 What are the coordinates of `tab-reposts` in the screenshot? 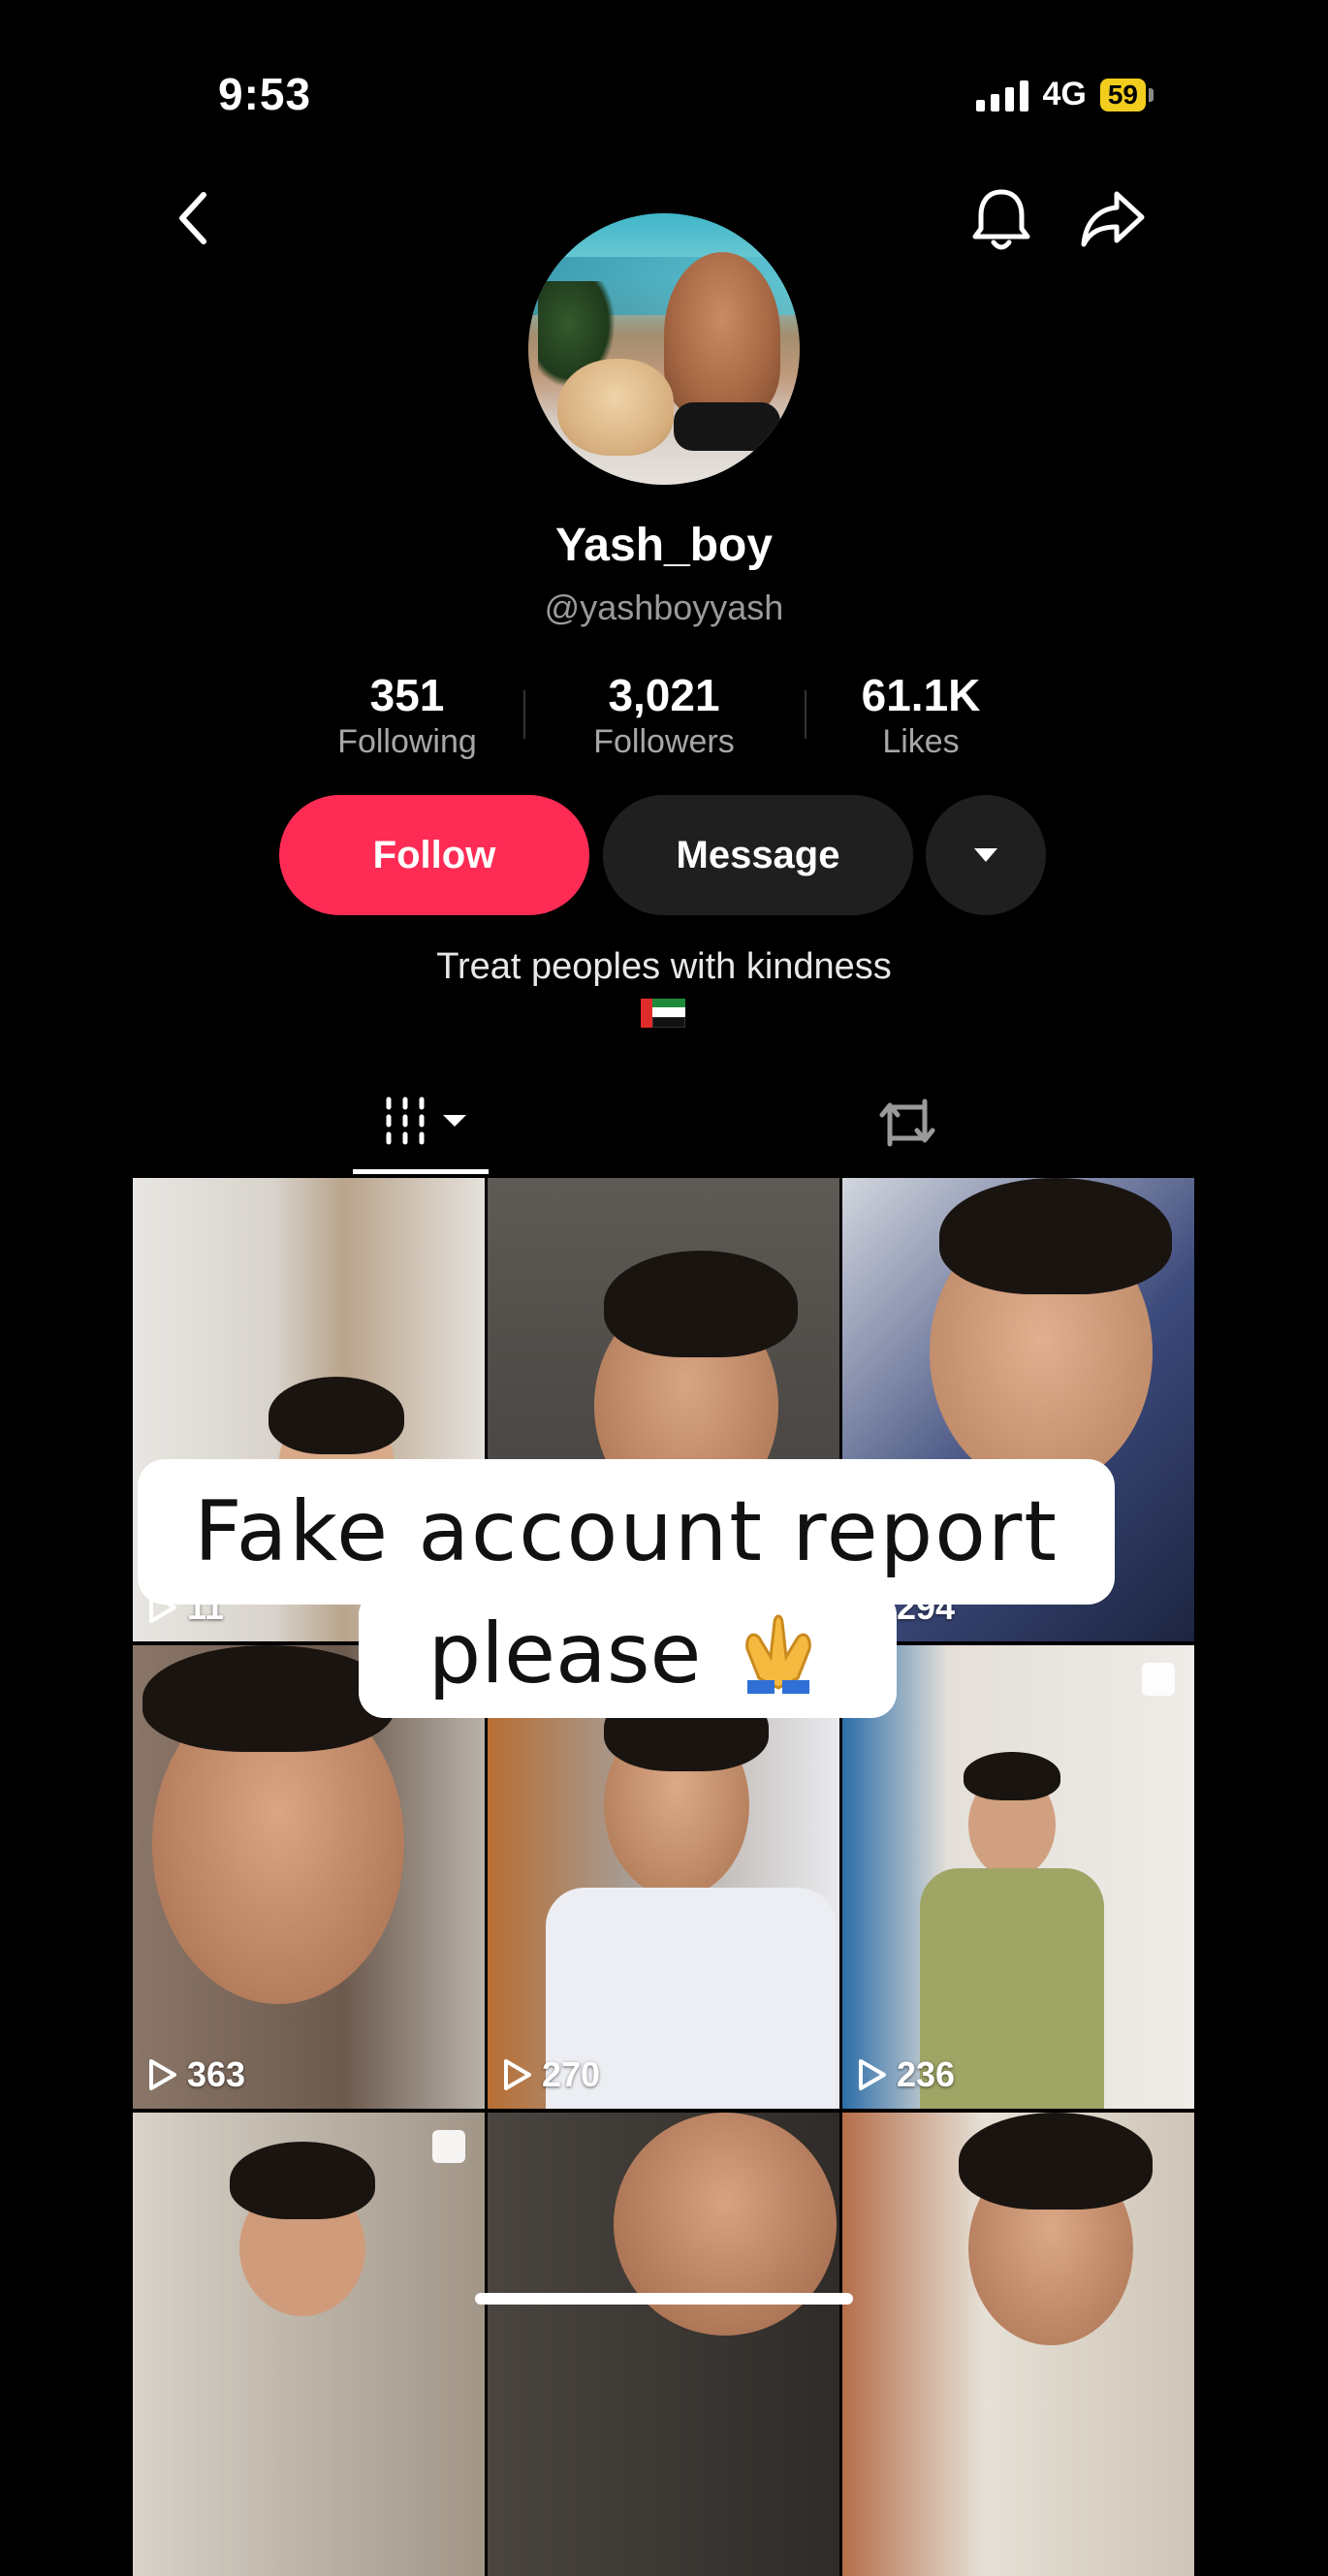 It's located at (907, 1125).